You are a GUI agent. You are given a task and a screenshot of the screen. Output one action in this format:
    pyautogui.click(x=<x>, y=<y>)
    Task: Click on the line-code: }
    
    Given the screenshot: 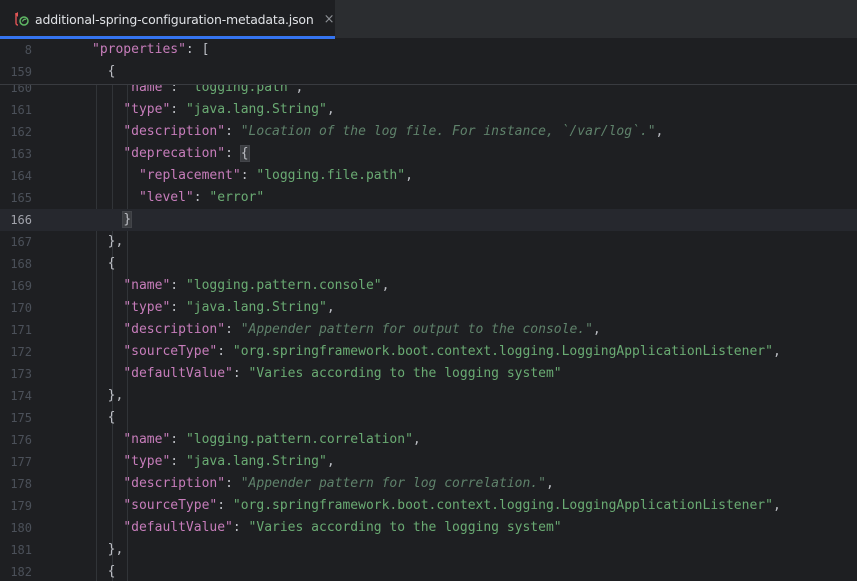 What is the action you would take?
    pyautogui.click(x=127, y=220)
    